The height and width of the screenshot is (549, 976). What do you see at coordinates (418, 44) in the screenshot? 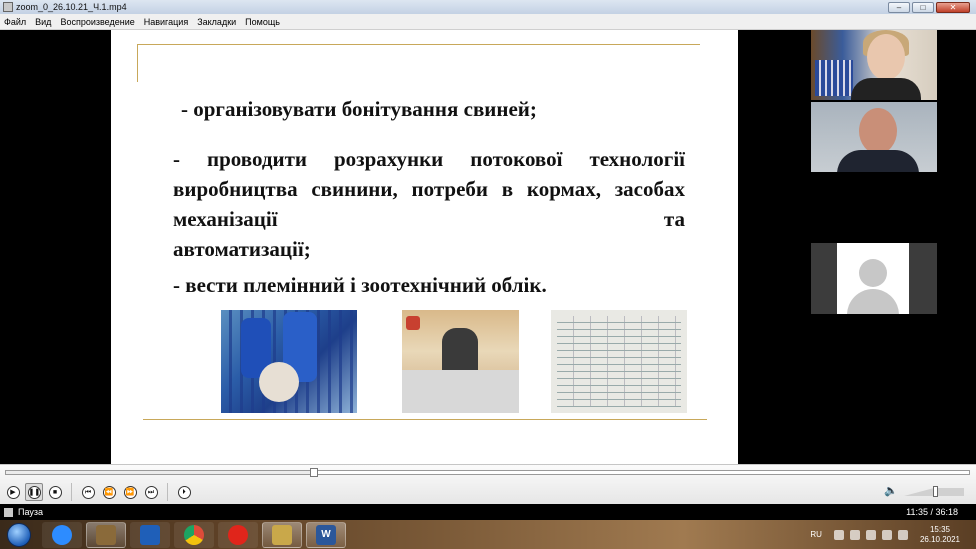
I see `slide-top-rule` at bounding box center [418, 44].